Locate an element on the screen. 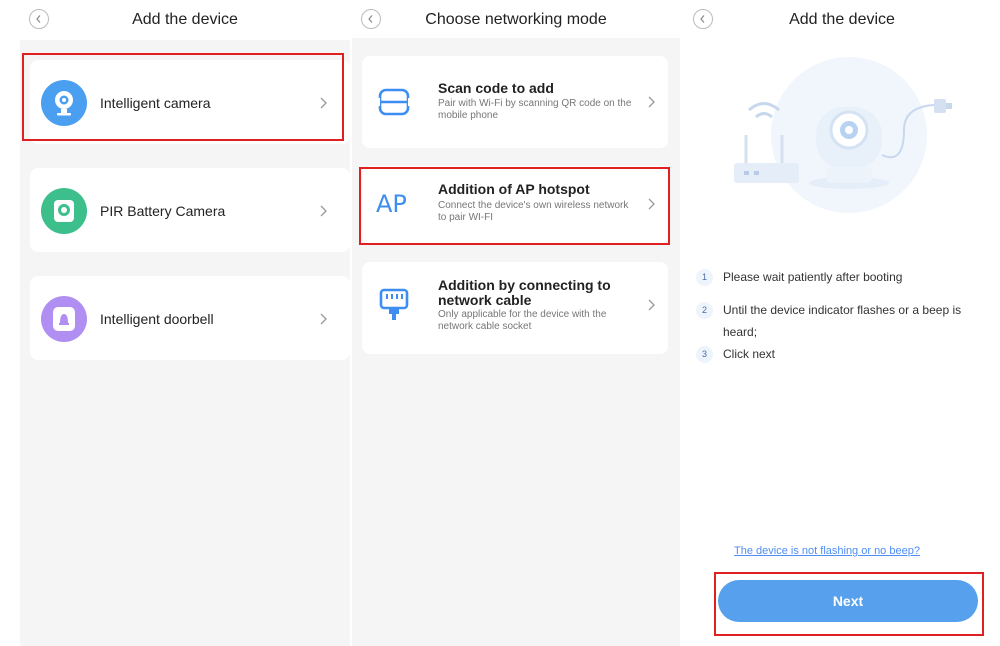 The image size is (1000, 646). device-card-intelligent-camera: Intelligent camera is located at coordinates (190, 102).